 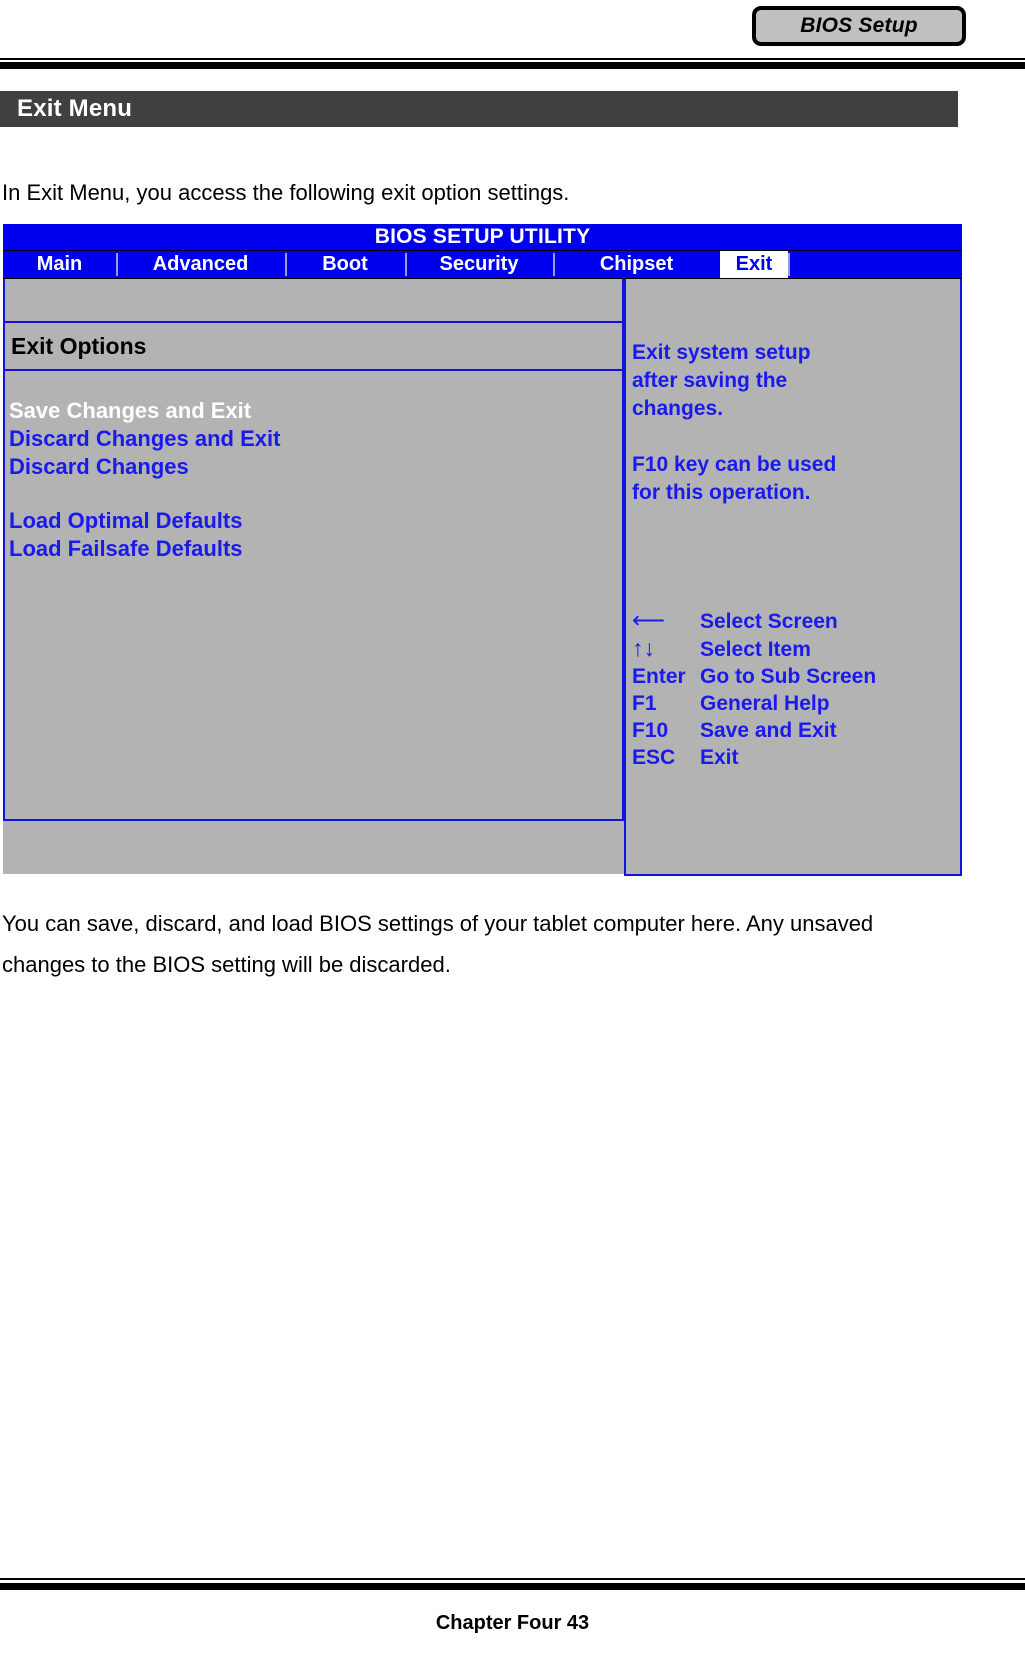 I want to click on key-legend-label-enter: Go to Sub Screen, so click(x=788, y=676).